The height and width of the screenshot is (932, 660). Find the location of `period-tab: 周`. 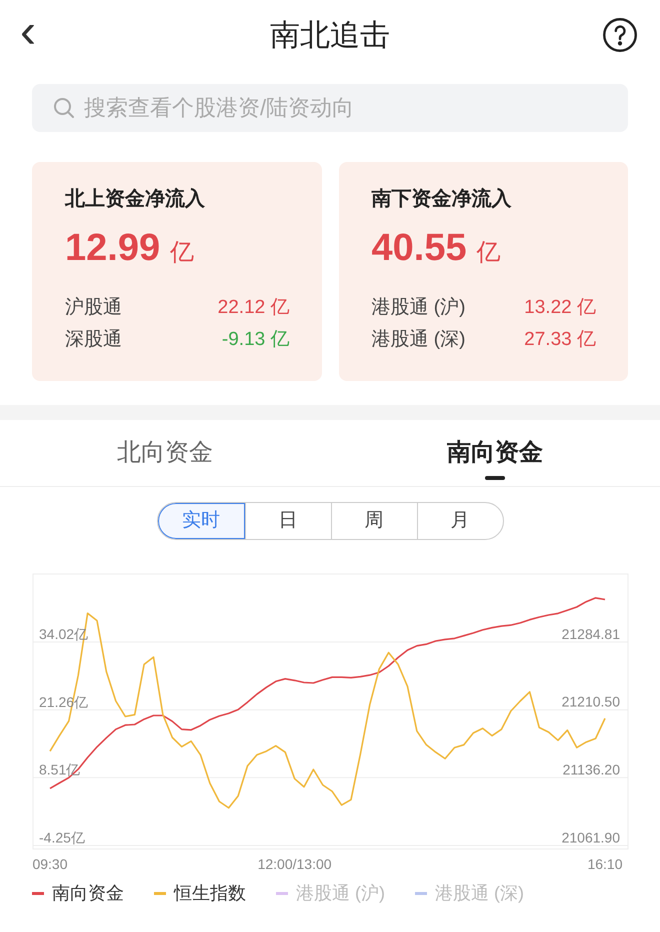

period-tab: 周 is located at coordinates (373, 521).